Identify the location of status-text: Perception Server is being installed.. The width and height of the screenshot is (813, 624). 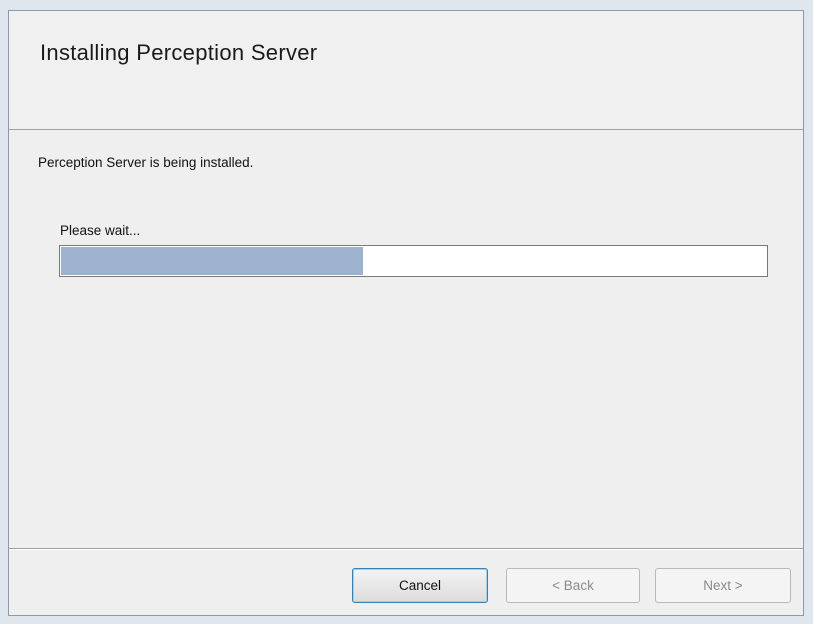
(146, 162).